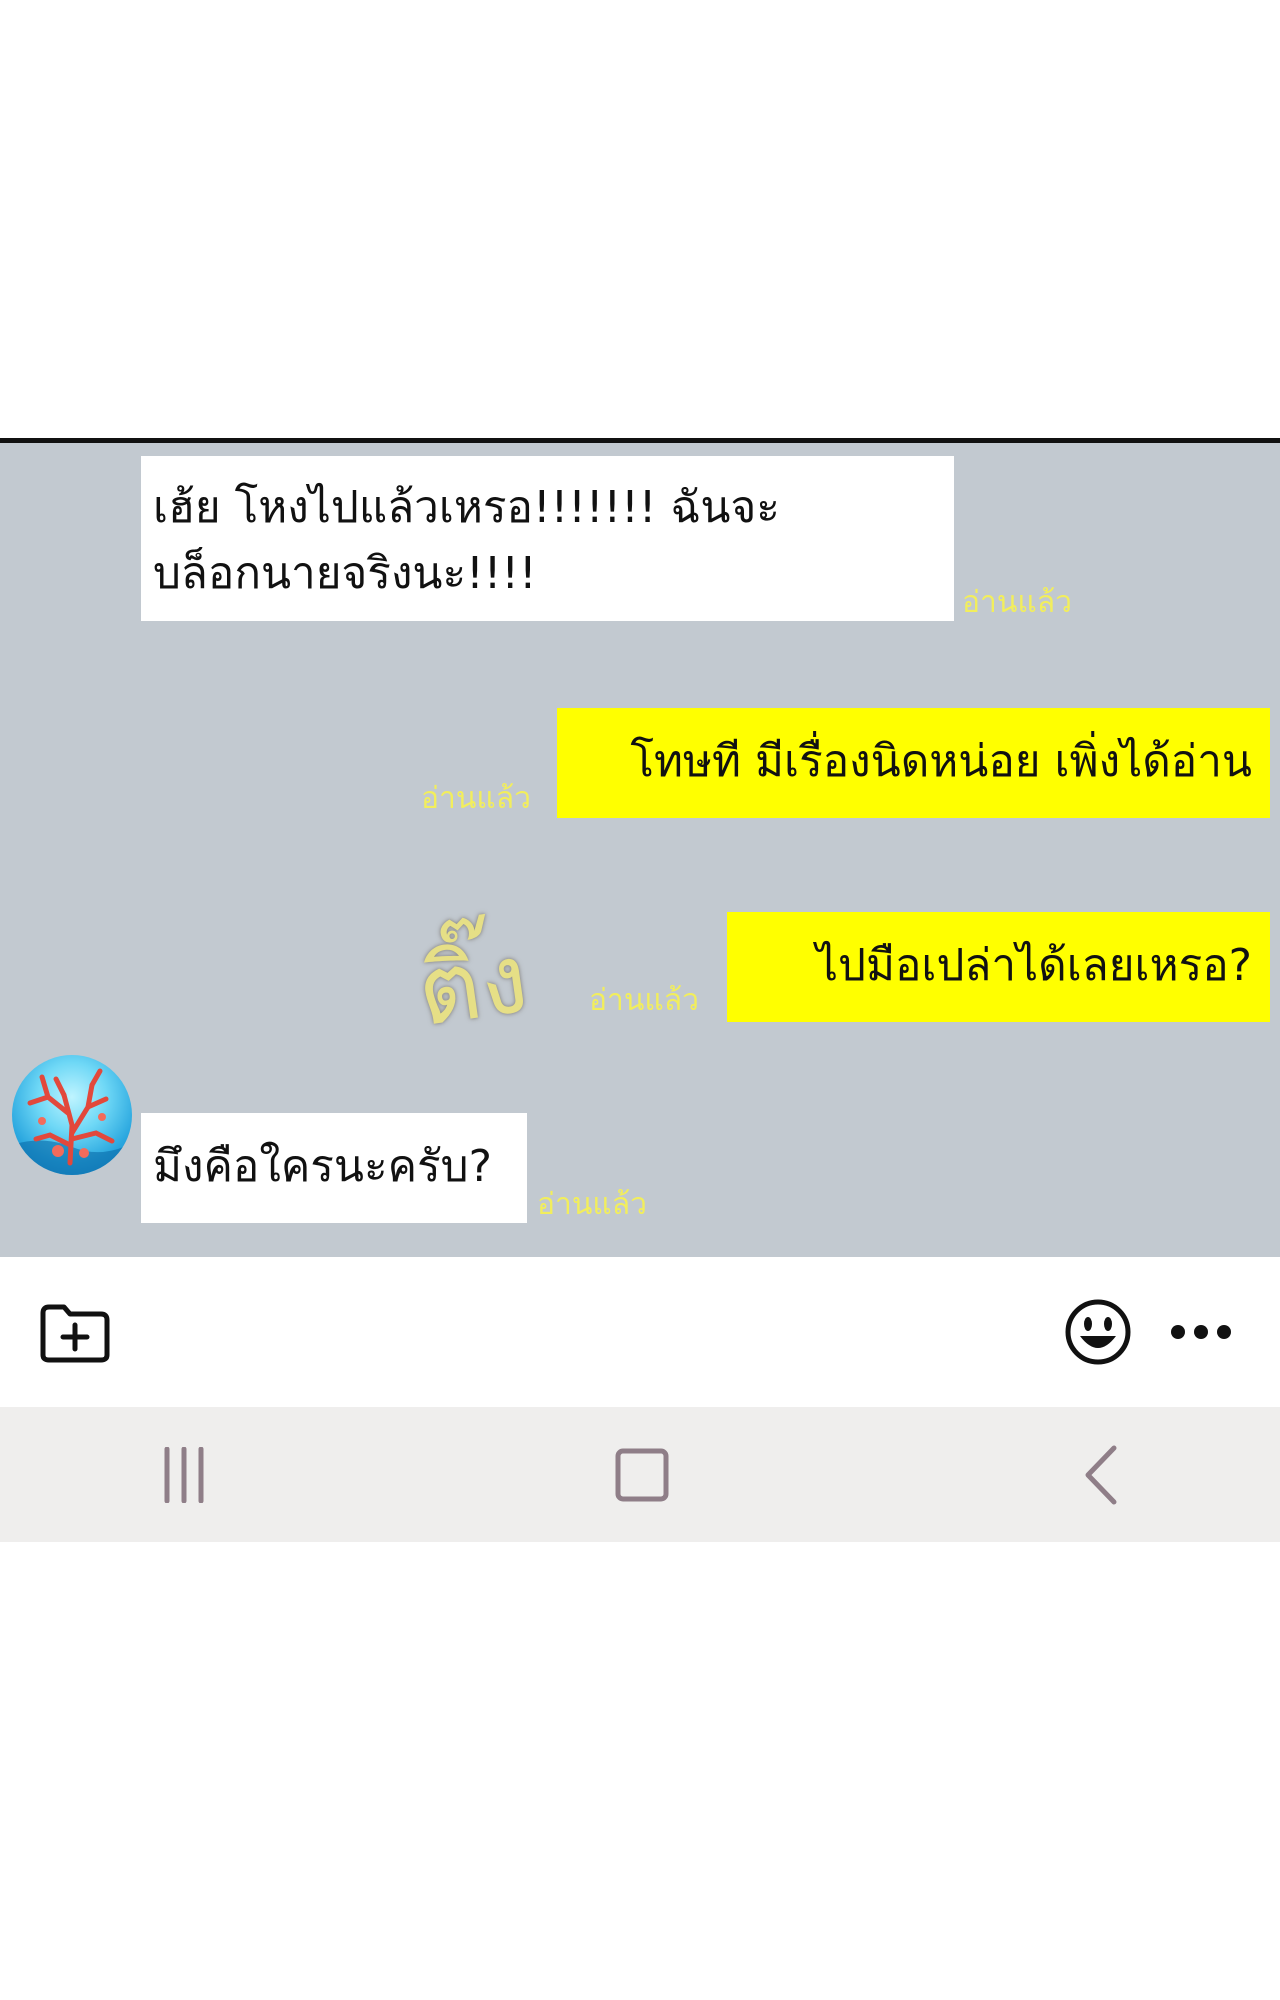 This screenshot has height=2000, width=1280. Describe the element at coordinates (184, 1475) in the screenshot. I see `recent-apps-icon` at that location.